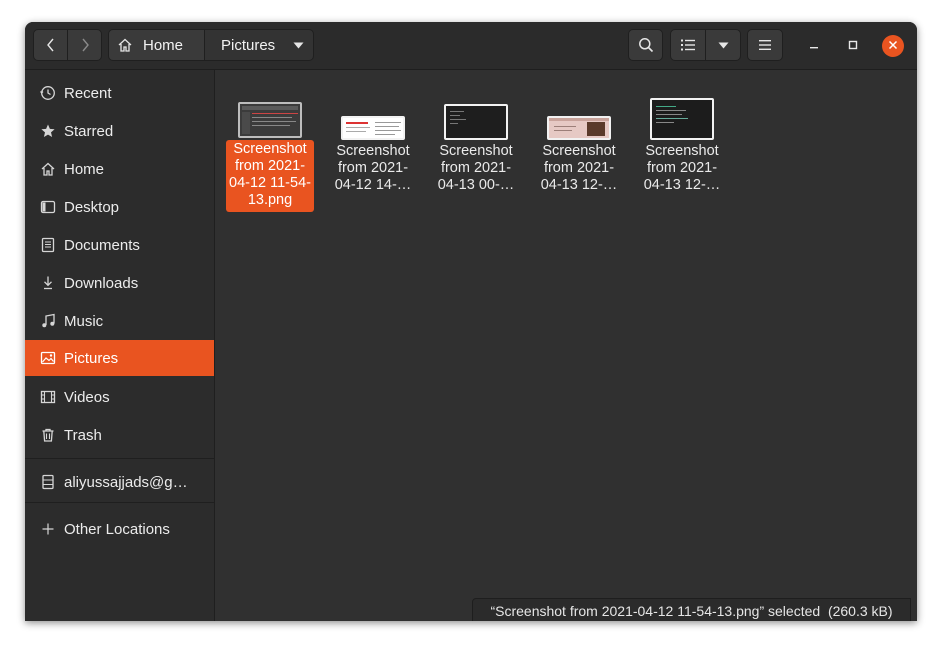 The height and width of the screenshot is (649, 942). I want to click on sidebar-item-trash: Trash, so click(119, 435).